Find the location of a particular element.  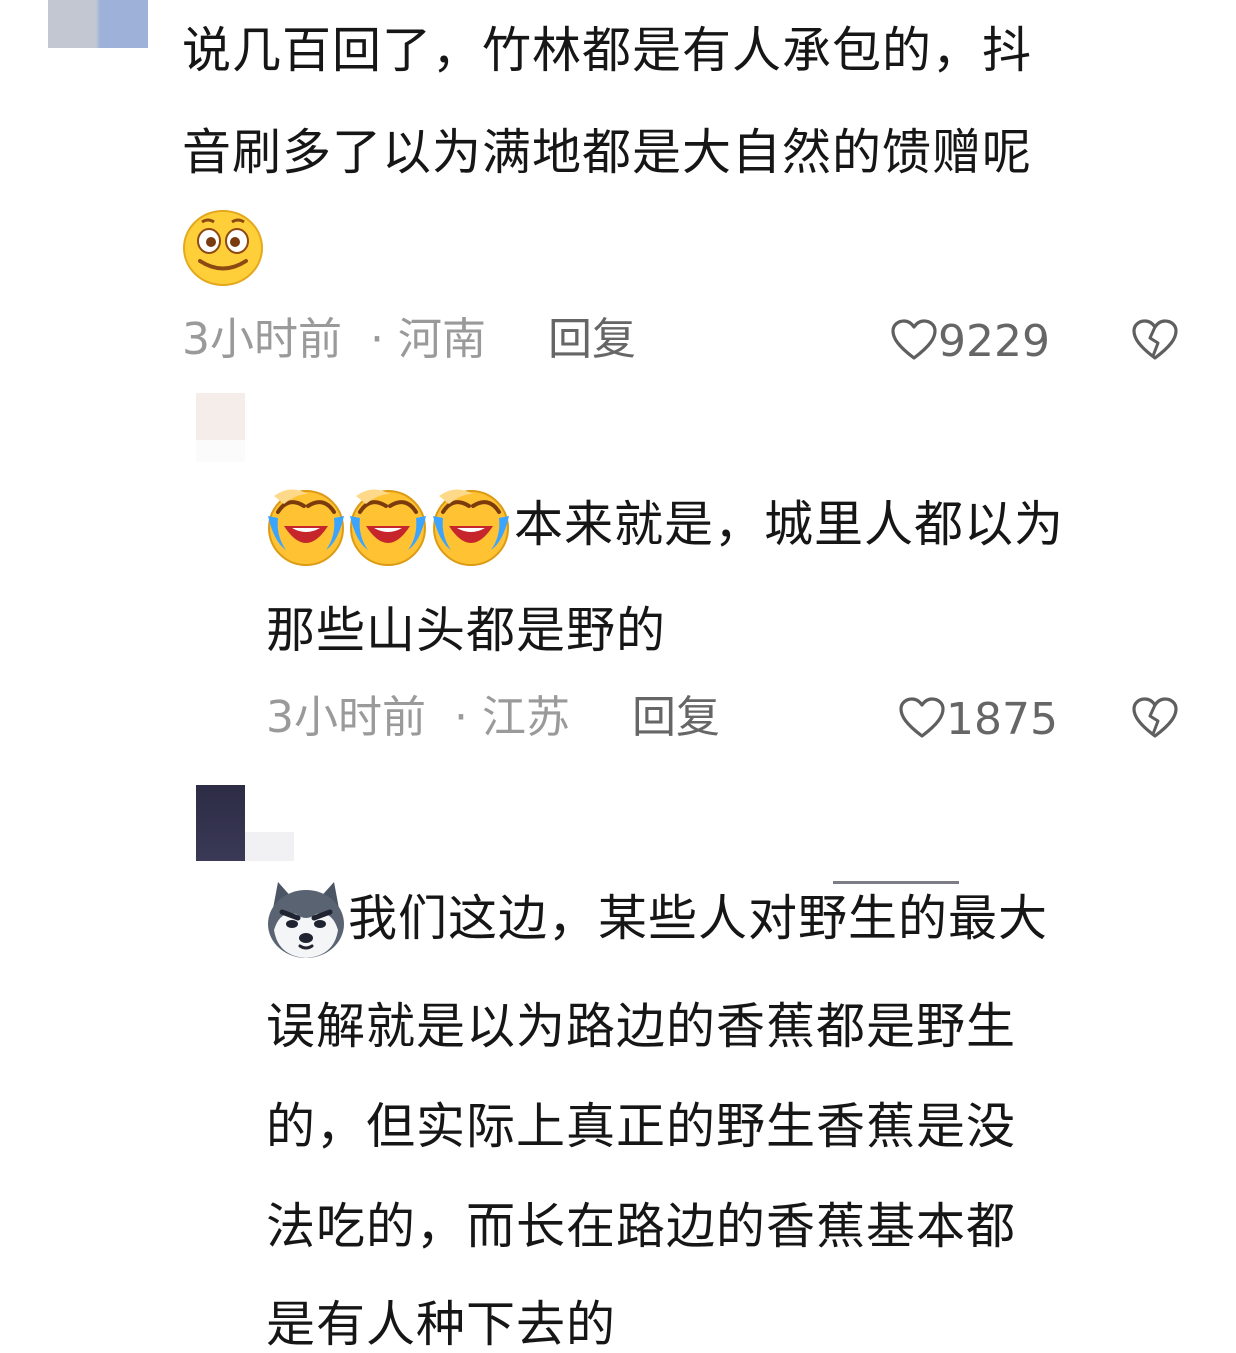

like-button: 1875 is located at coordinates (978, 719).